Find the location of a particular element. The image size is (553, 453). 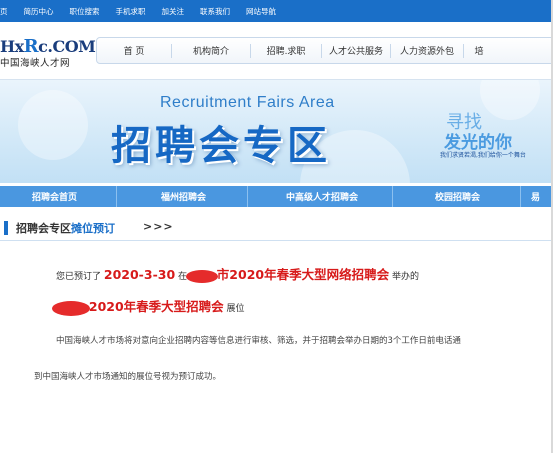

top-nav-item-job-search: 职位搜索 is located at coordinates (85, 11).